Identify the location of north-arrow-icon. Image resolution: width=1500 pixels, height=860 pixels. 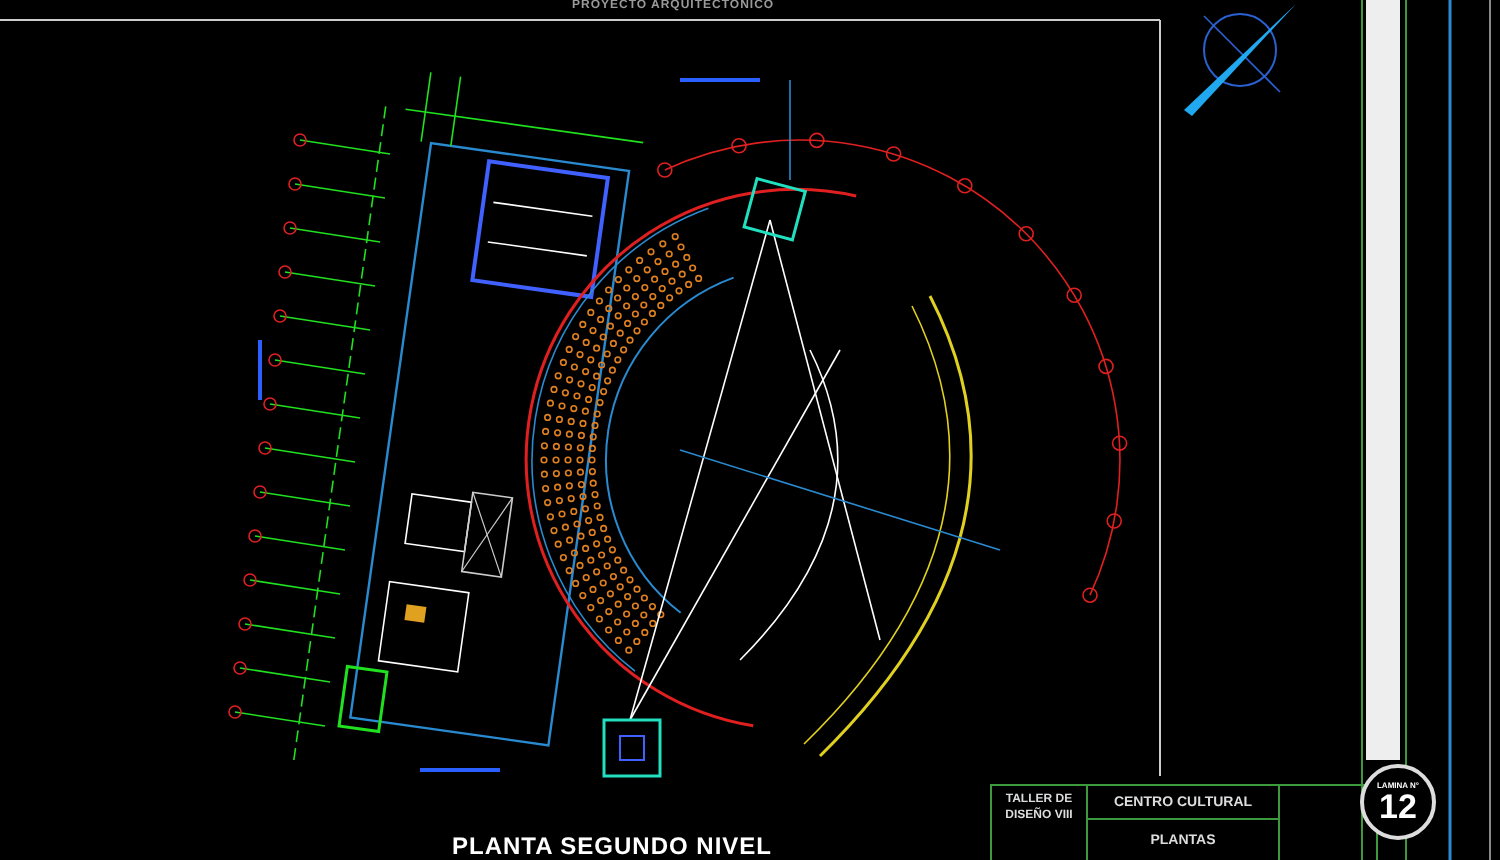
(1240, 60).